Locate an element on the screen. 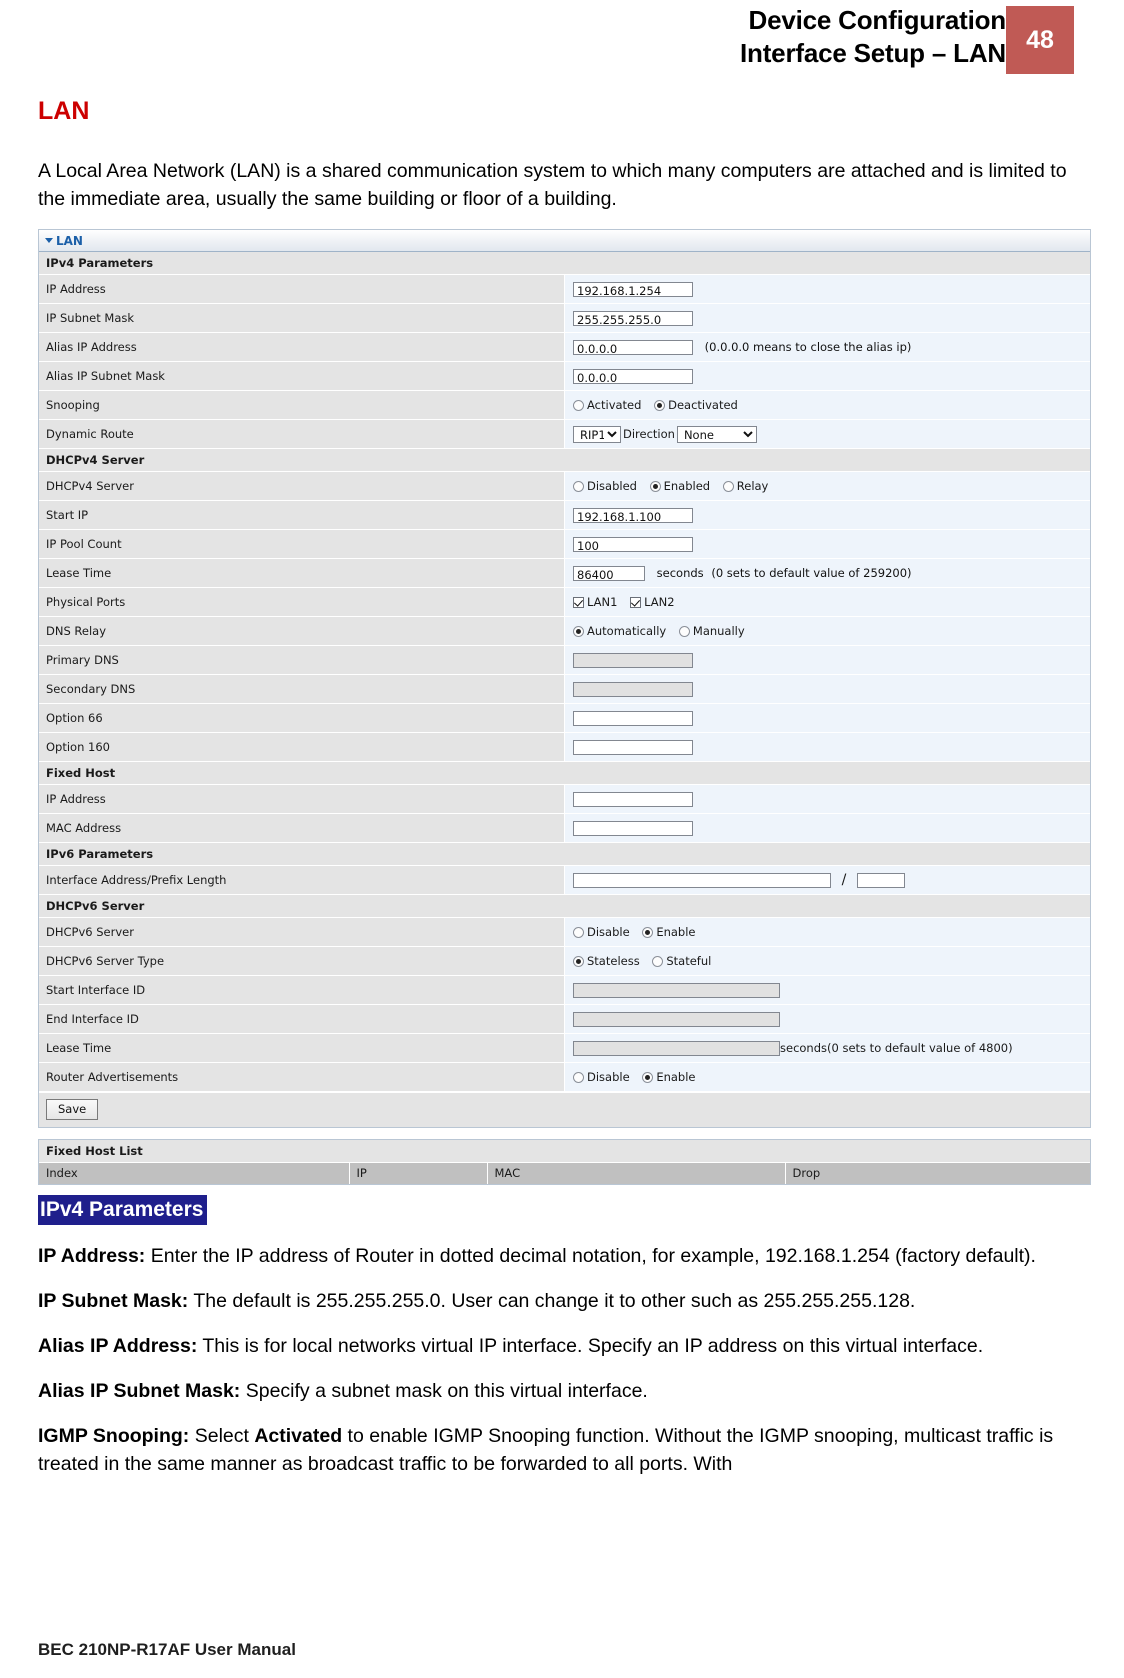 The image size is (1124, 1678). radio-dhcpv4-enabled: Enabled is located at coordinates (680, 486).